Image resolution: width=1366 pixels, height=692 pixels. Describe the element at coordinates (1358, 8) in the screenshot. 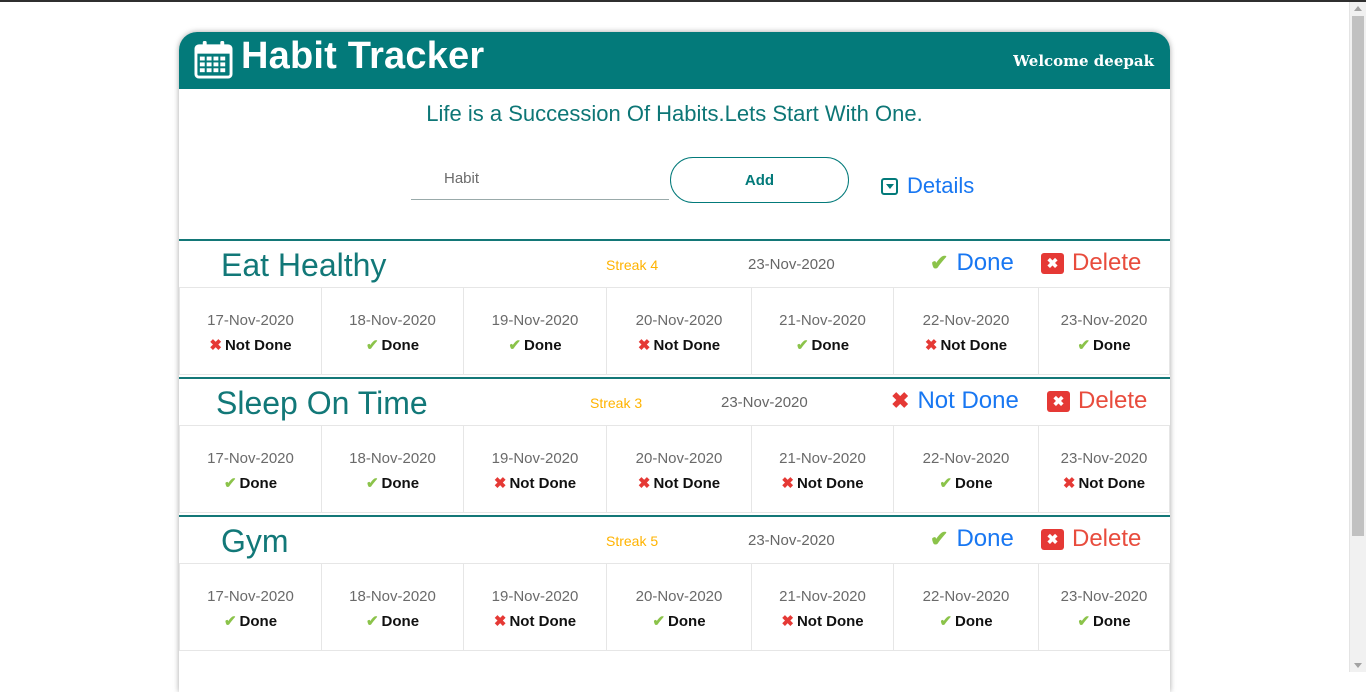

I see `scroll-up-arrow` at that location.